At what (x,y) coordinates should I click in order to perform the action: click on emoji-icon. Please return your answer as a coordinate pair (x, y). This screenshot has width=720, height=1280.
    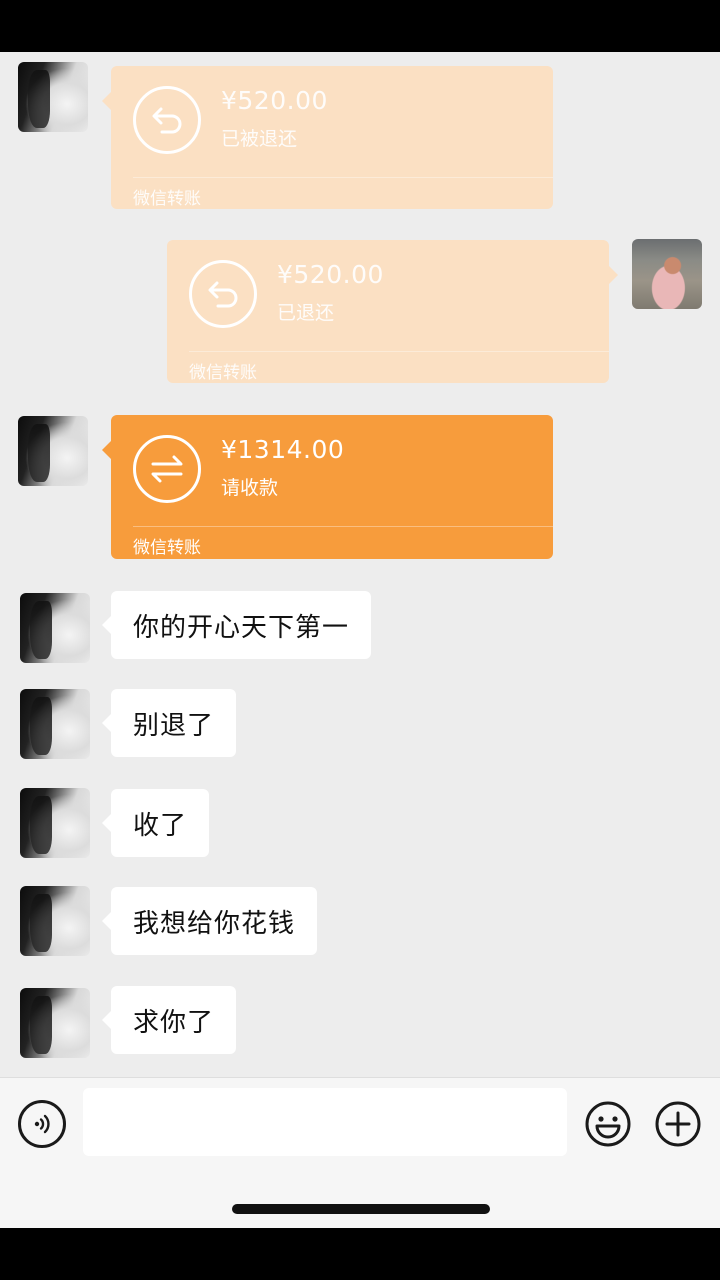
    Looking at the image, I should click on (608, 1124).